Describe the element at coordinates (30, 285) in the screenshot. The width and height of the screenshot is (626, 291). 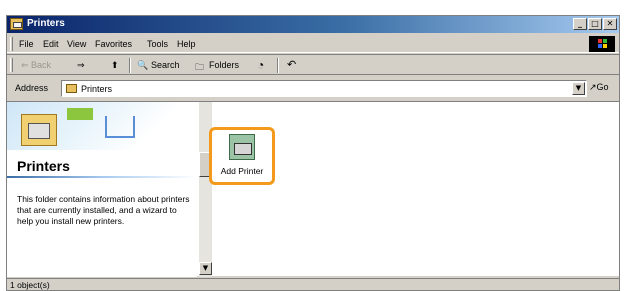
I see `status-text: 1 object(s)` at that location.